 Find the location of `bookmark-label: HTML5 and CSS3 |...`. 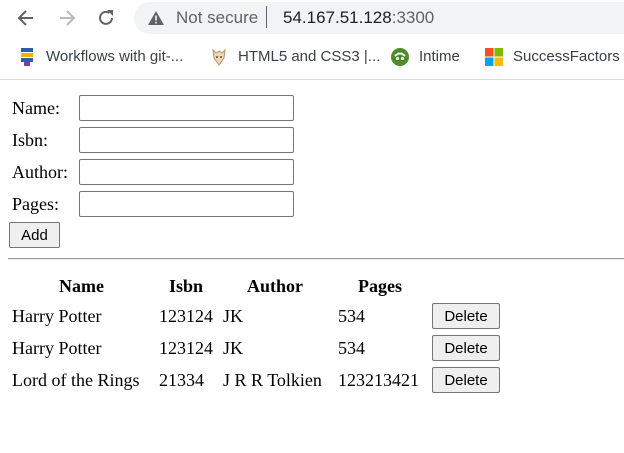

bookmark-label: HTML5 and CSS3 |... is located at coordinates (309, 56).